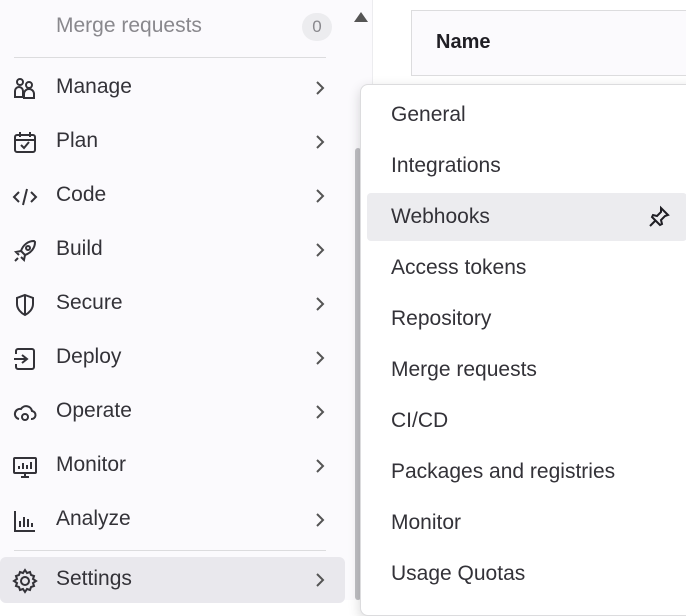  I want to click on flyout-item-ci-cd: CI/CD, so click(526, 421).